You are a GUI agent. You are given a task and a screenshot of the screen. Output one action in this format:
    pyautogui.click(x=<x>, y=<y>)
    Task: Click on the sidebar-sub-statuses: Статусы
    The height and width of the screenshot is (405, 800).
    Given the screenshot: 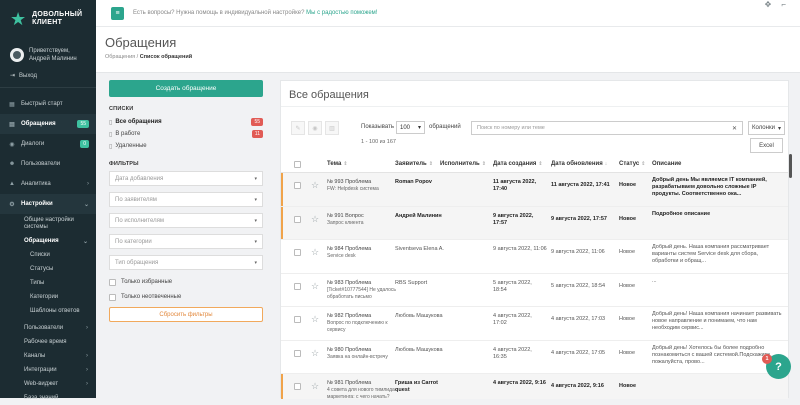 What is the action you would take?
    pyautogui.click(x=48, y=269)
    